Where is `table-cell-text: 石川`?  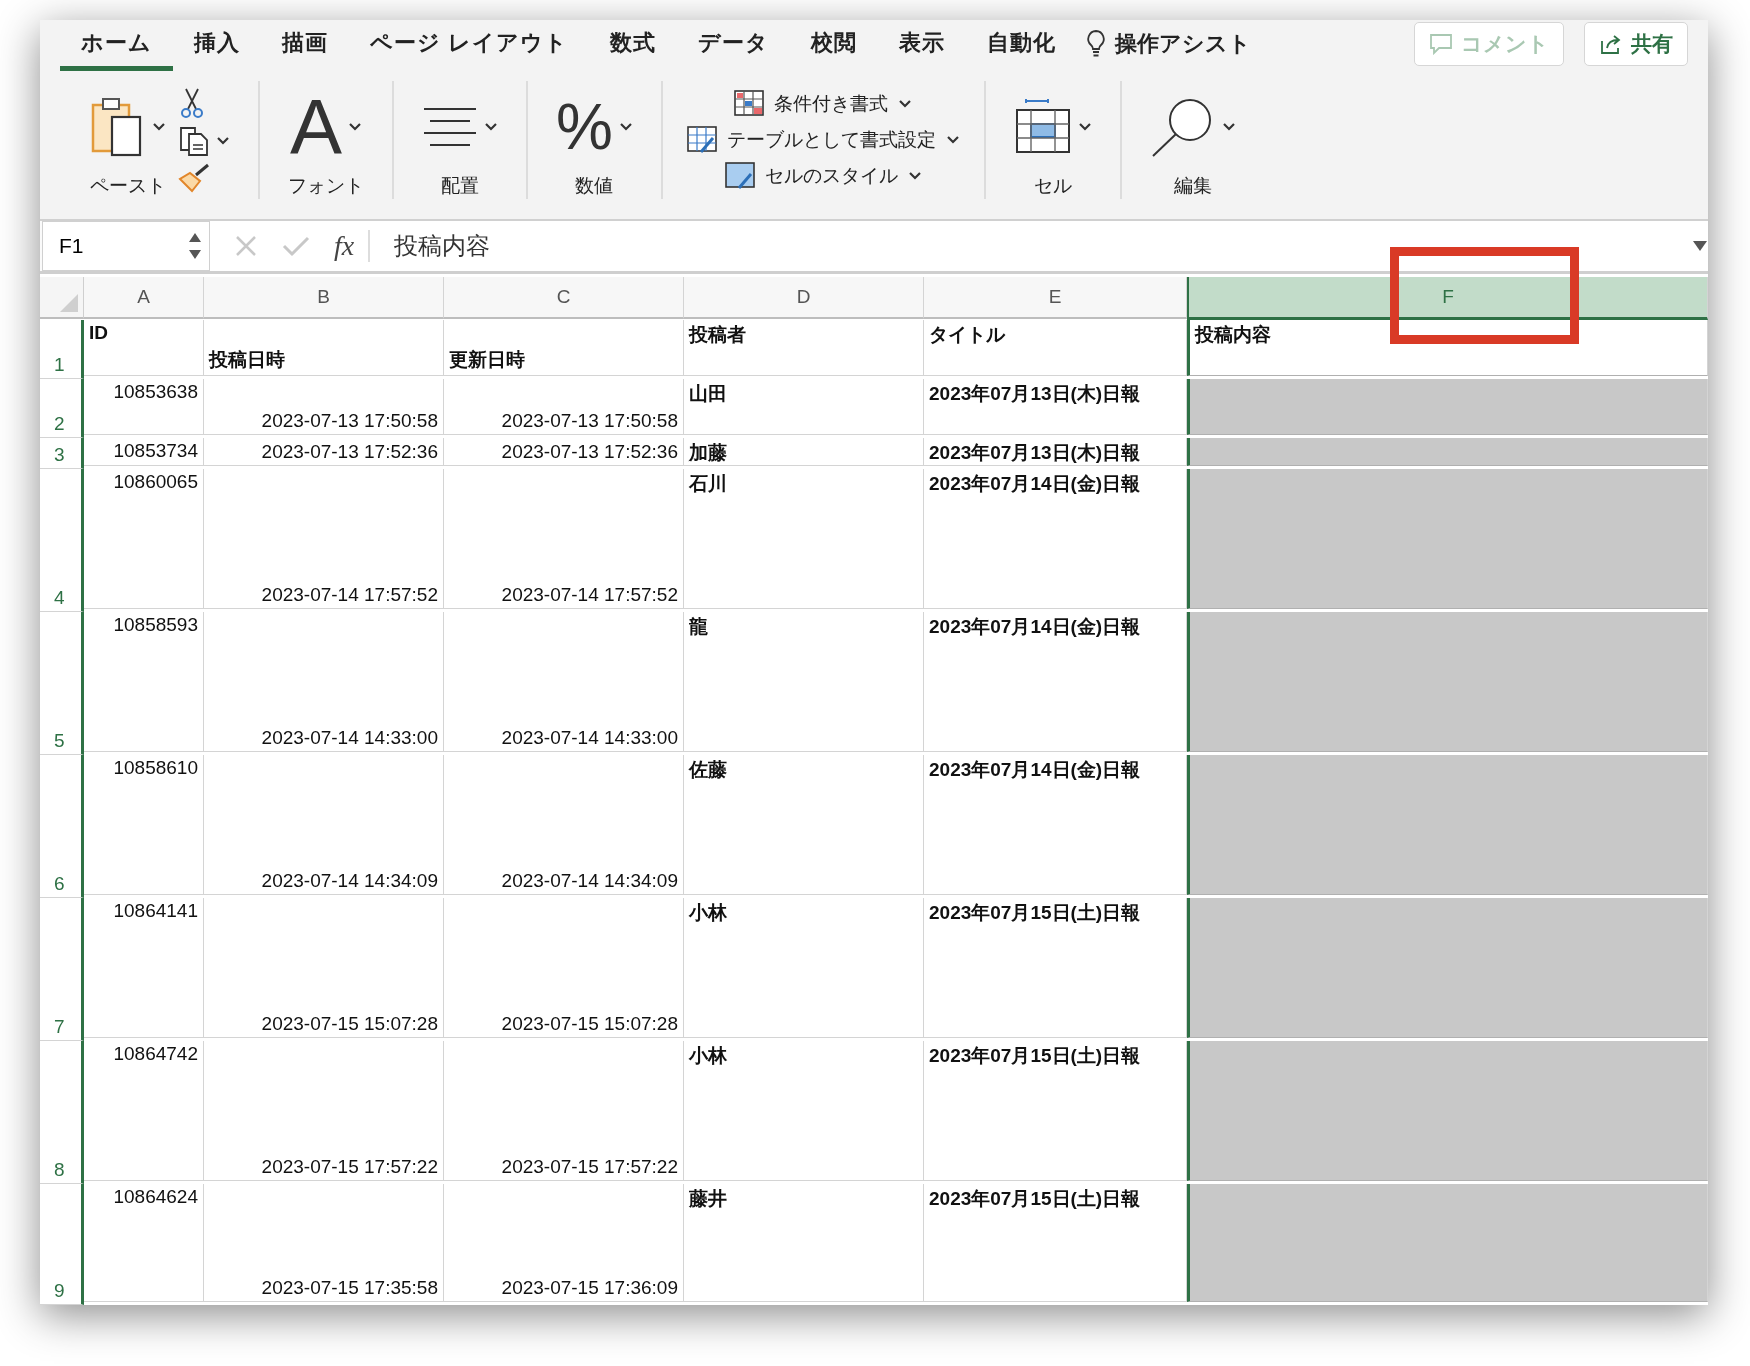
table-cell-text: 石川 is located at coordinates (708, 484).